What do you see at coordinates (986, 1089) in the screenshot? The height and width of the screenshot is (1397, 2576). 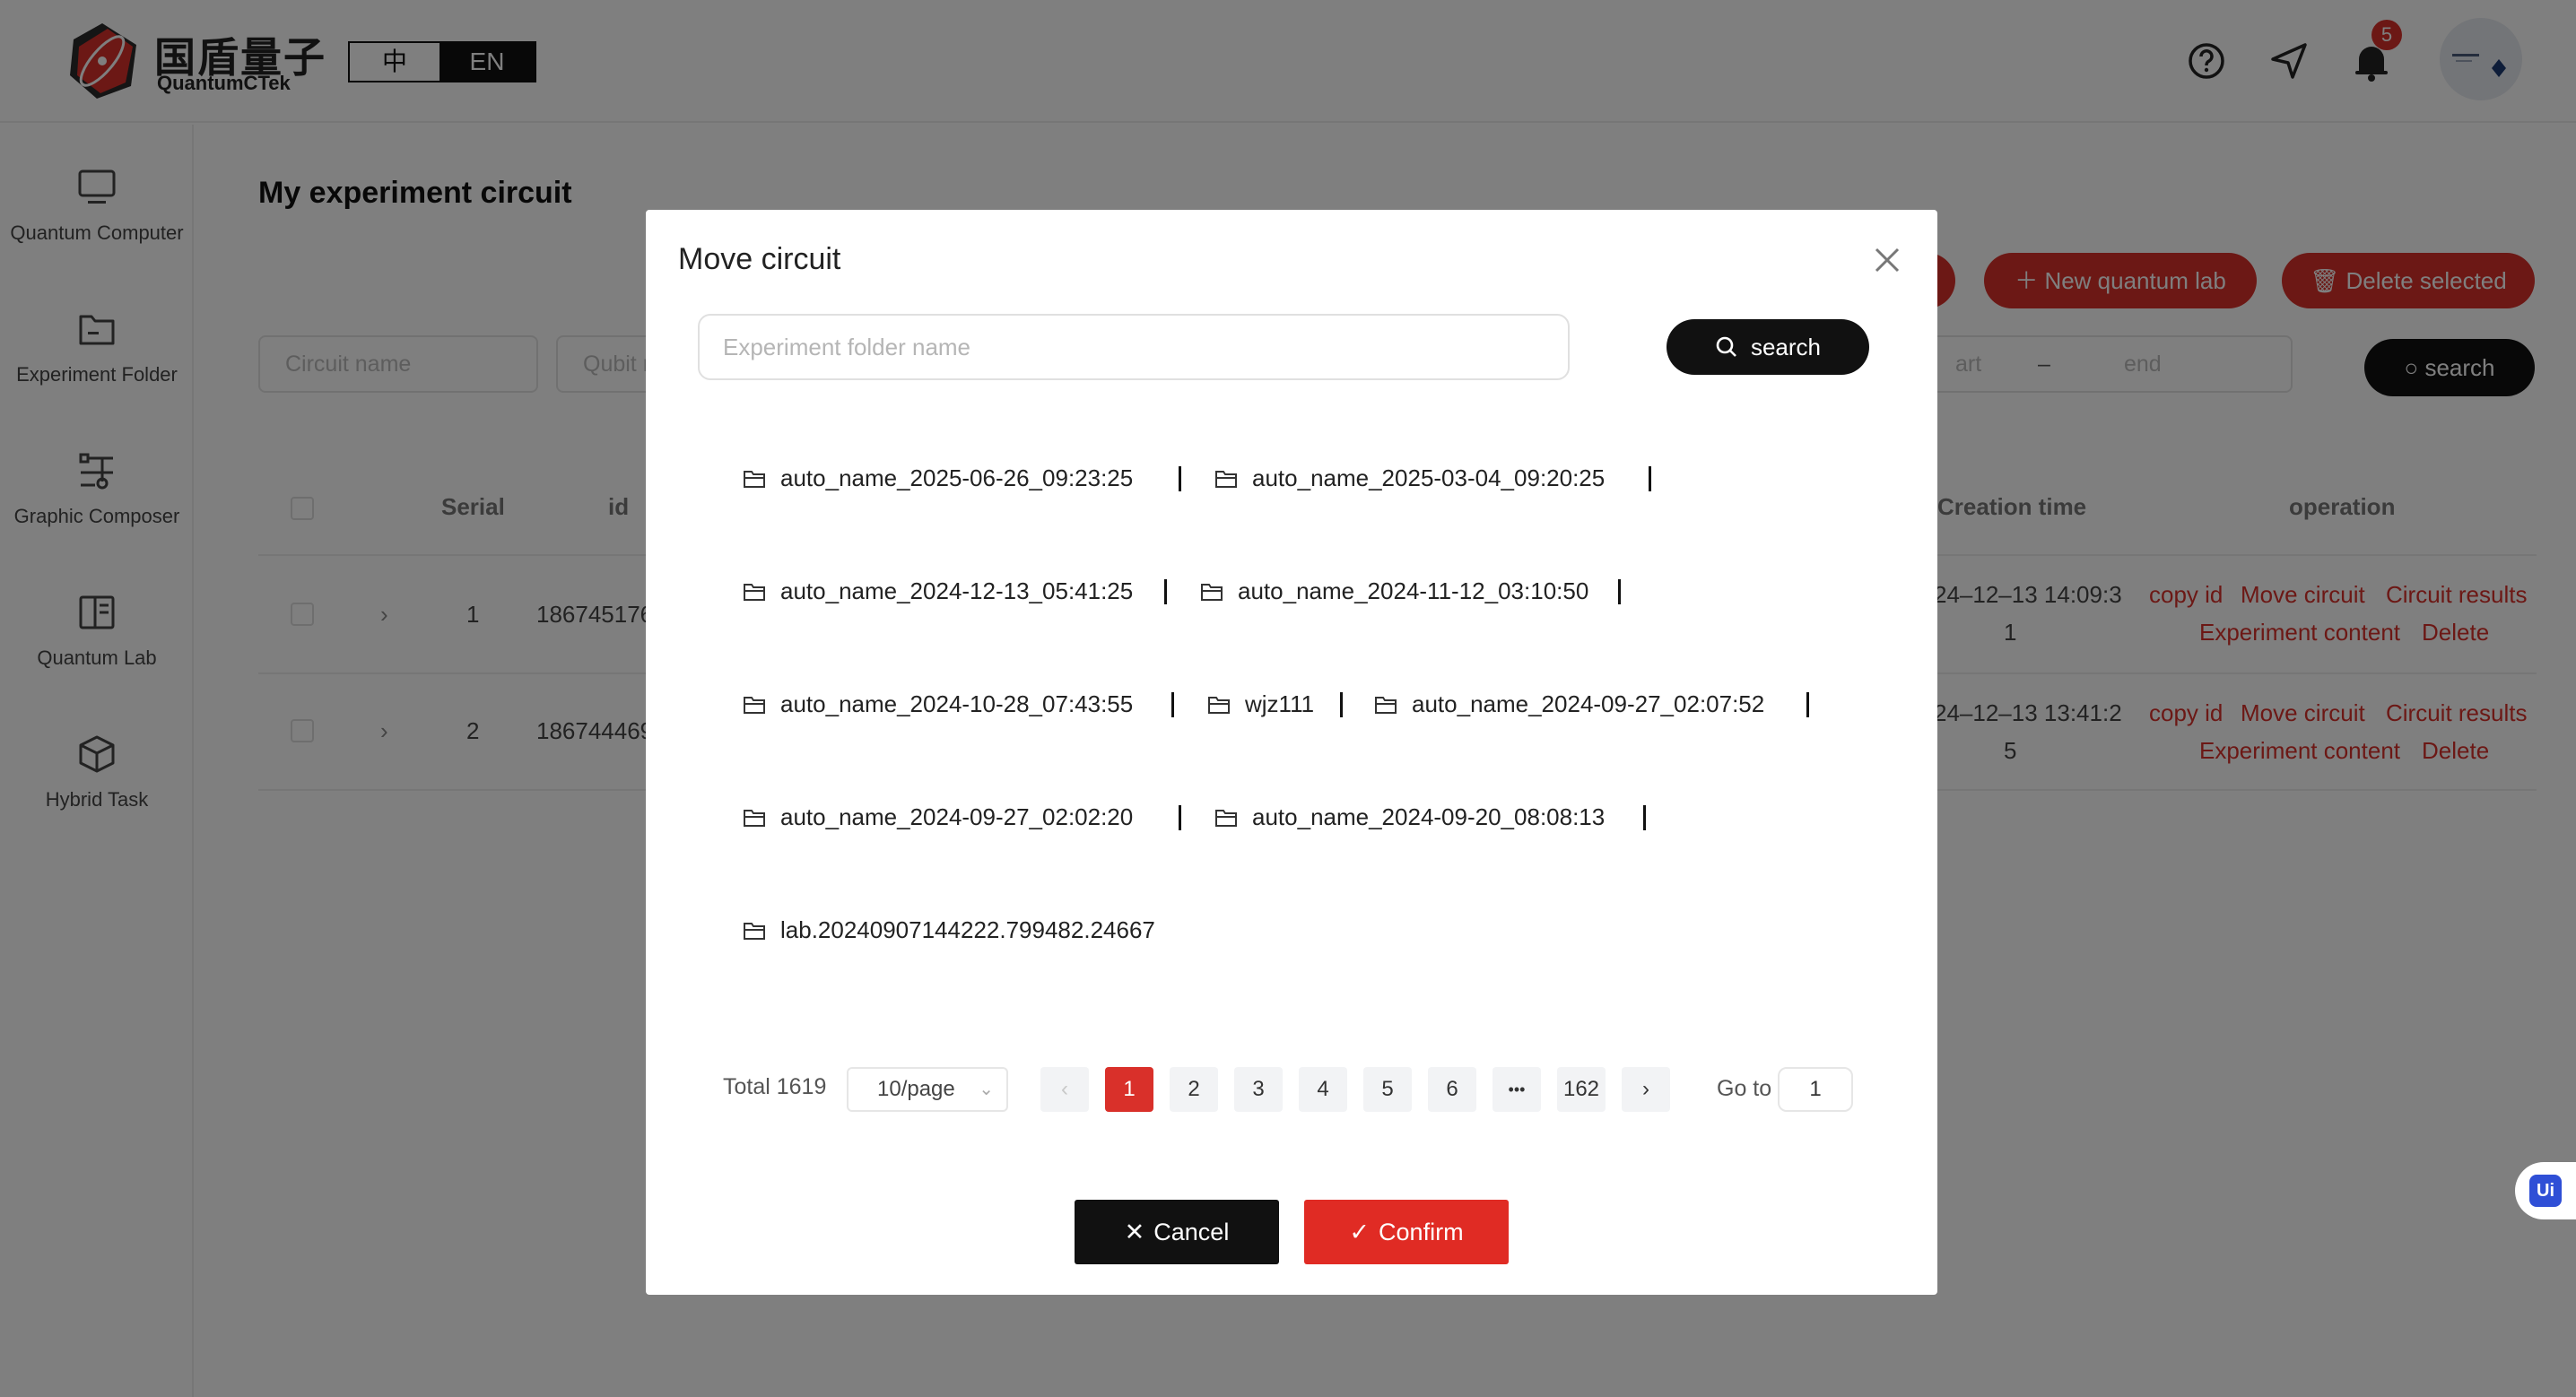 I see `chevron-down-icon: ⌄` at bounding box center [986, 1089].